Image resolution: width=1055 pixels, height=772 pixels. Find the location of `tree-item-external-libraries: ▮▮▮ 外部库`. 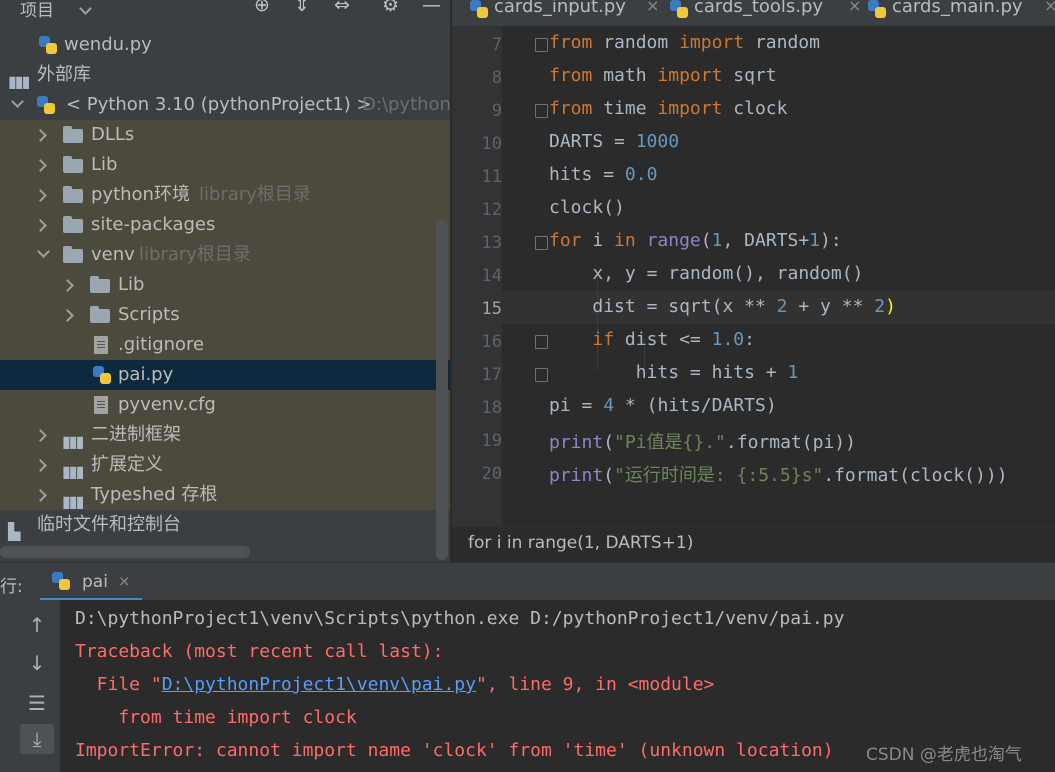

tree-item-external-libraries: ▮▮▮ 外部库 is located at coordinates (225, 75).